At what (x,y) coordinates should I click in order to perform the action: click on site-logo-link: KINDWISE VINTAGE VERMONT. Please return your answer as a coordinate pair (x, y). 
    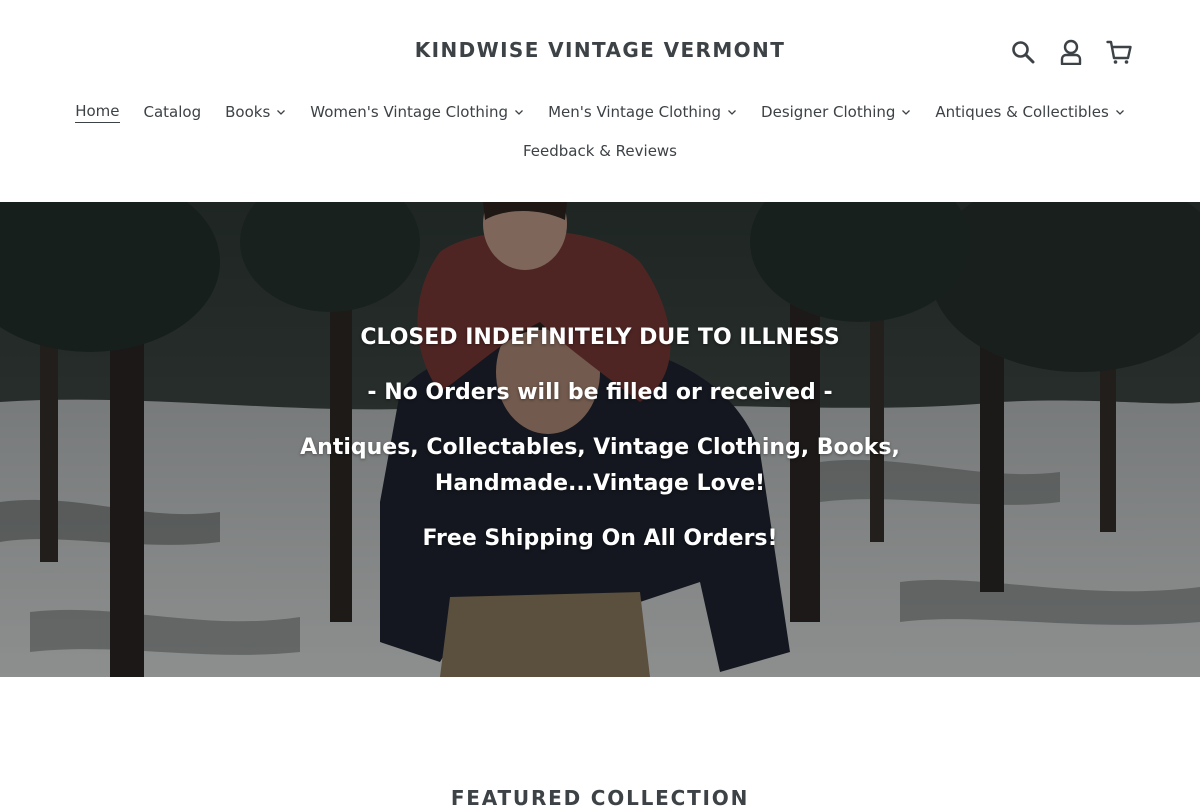
    Looking at the image, I should click on (600, 50).